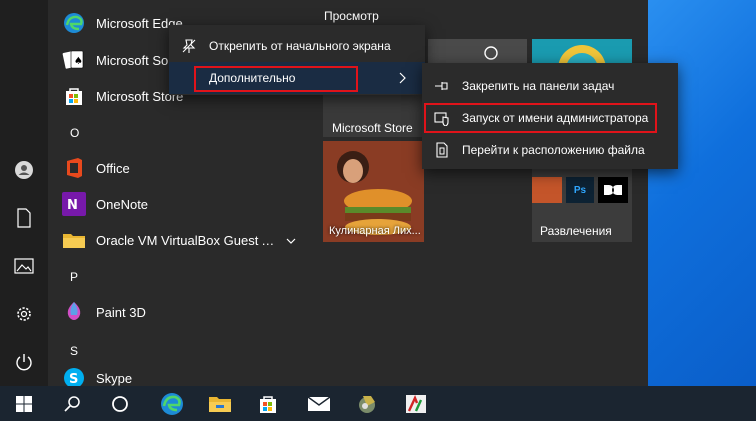 This screenshot has height=421, width=756. I want to click on start-rail, so click(24, 193).